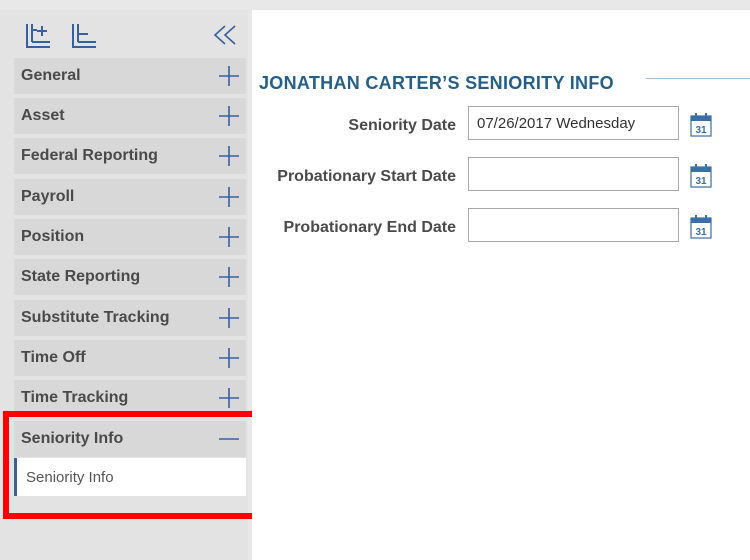 This screenshot has height=560, width=750. Describe the element at coordinates (48, 196) in the screenshot. I see `sidebar-item-label: Payroll` at that location.